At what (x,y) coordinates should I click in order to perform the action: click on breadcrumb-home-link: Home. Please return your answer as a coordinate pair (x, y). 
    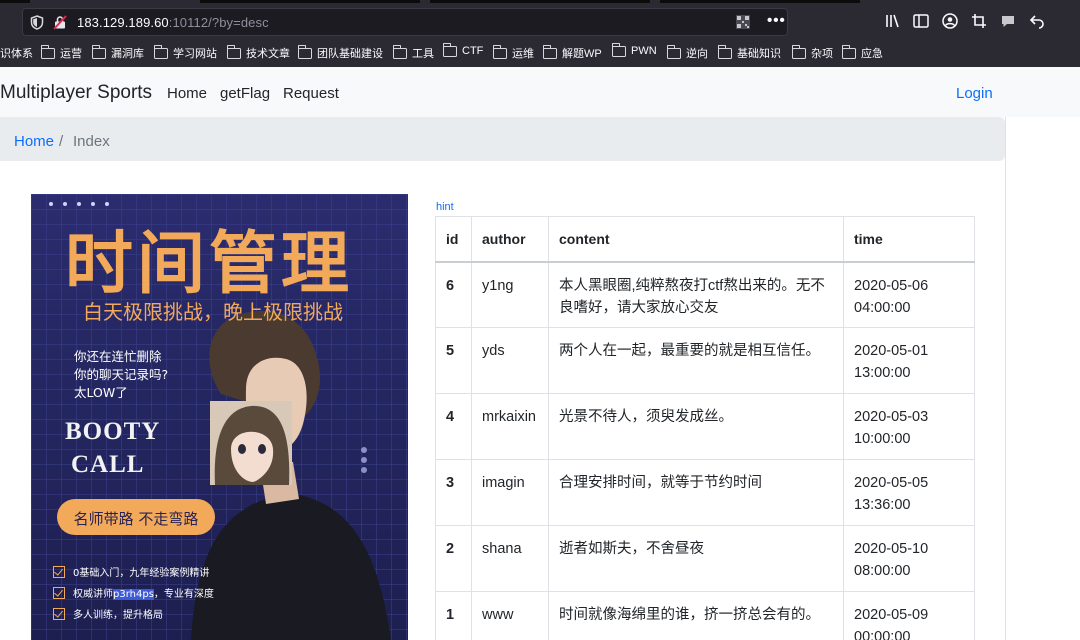
    Looking at the image, I should click on (34, 141).